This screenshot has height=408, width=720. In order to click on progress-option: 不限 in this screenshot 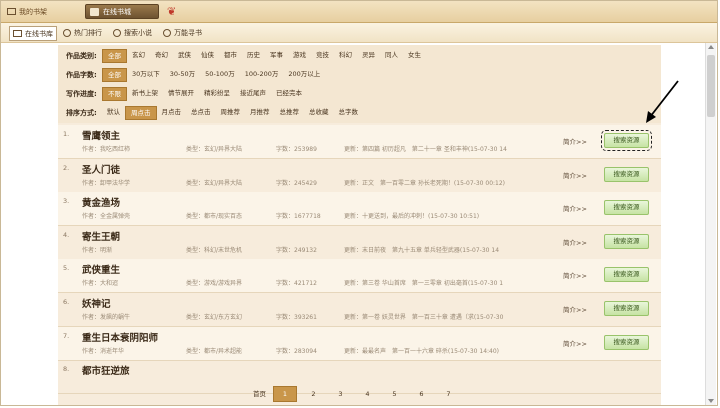, I will do `click(114, 94)`.